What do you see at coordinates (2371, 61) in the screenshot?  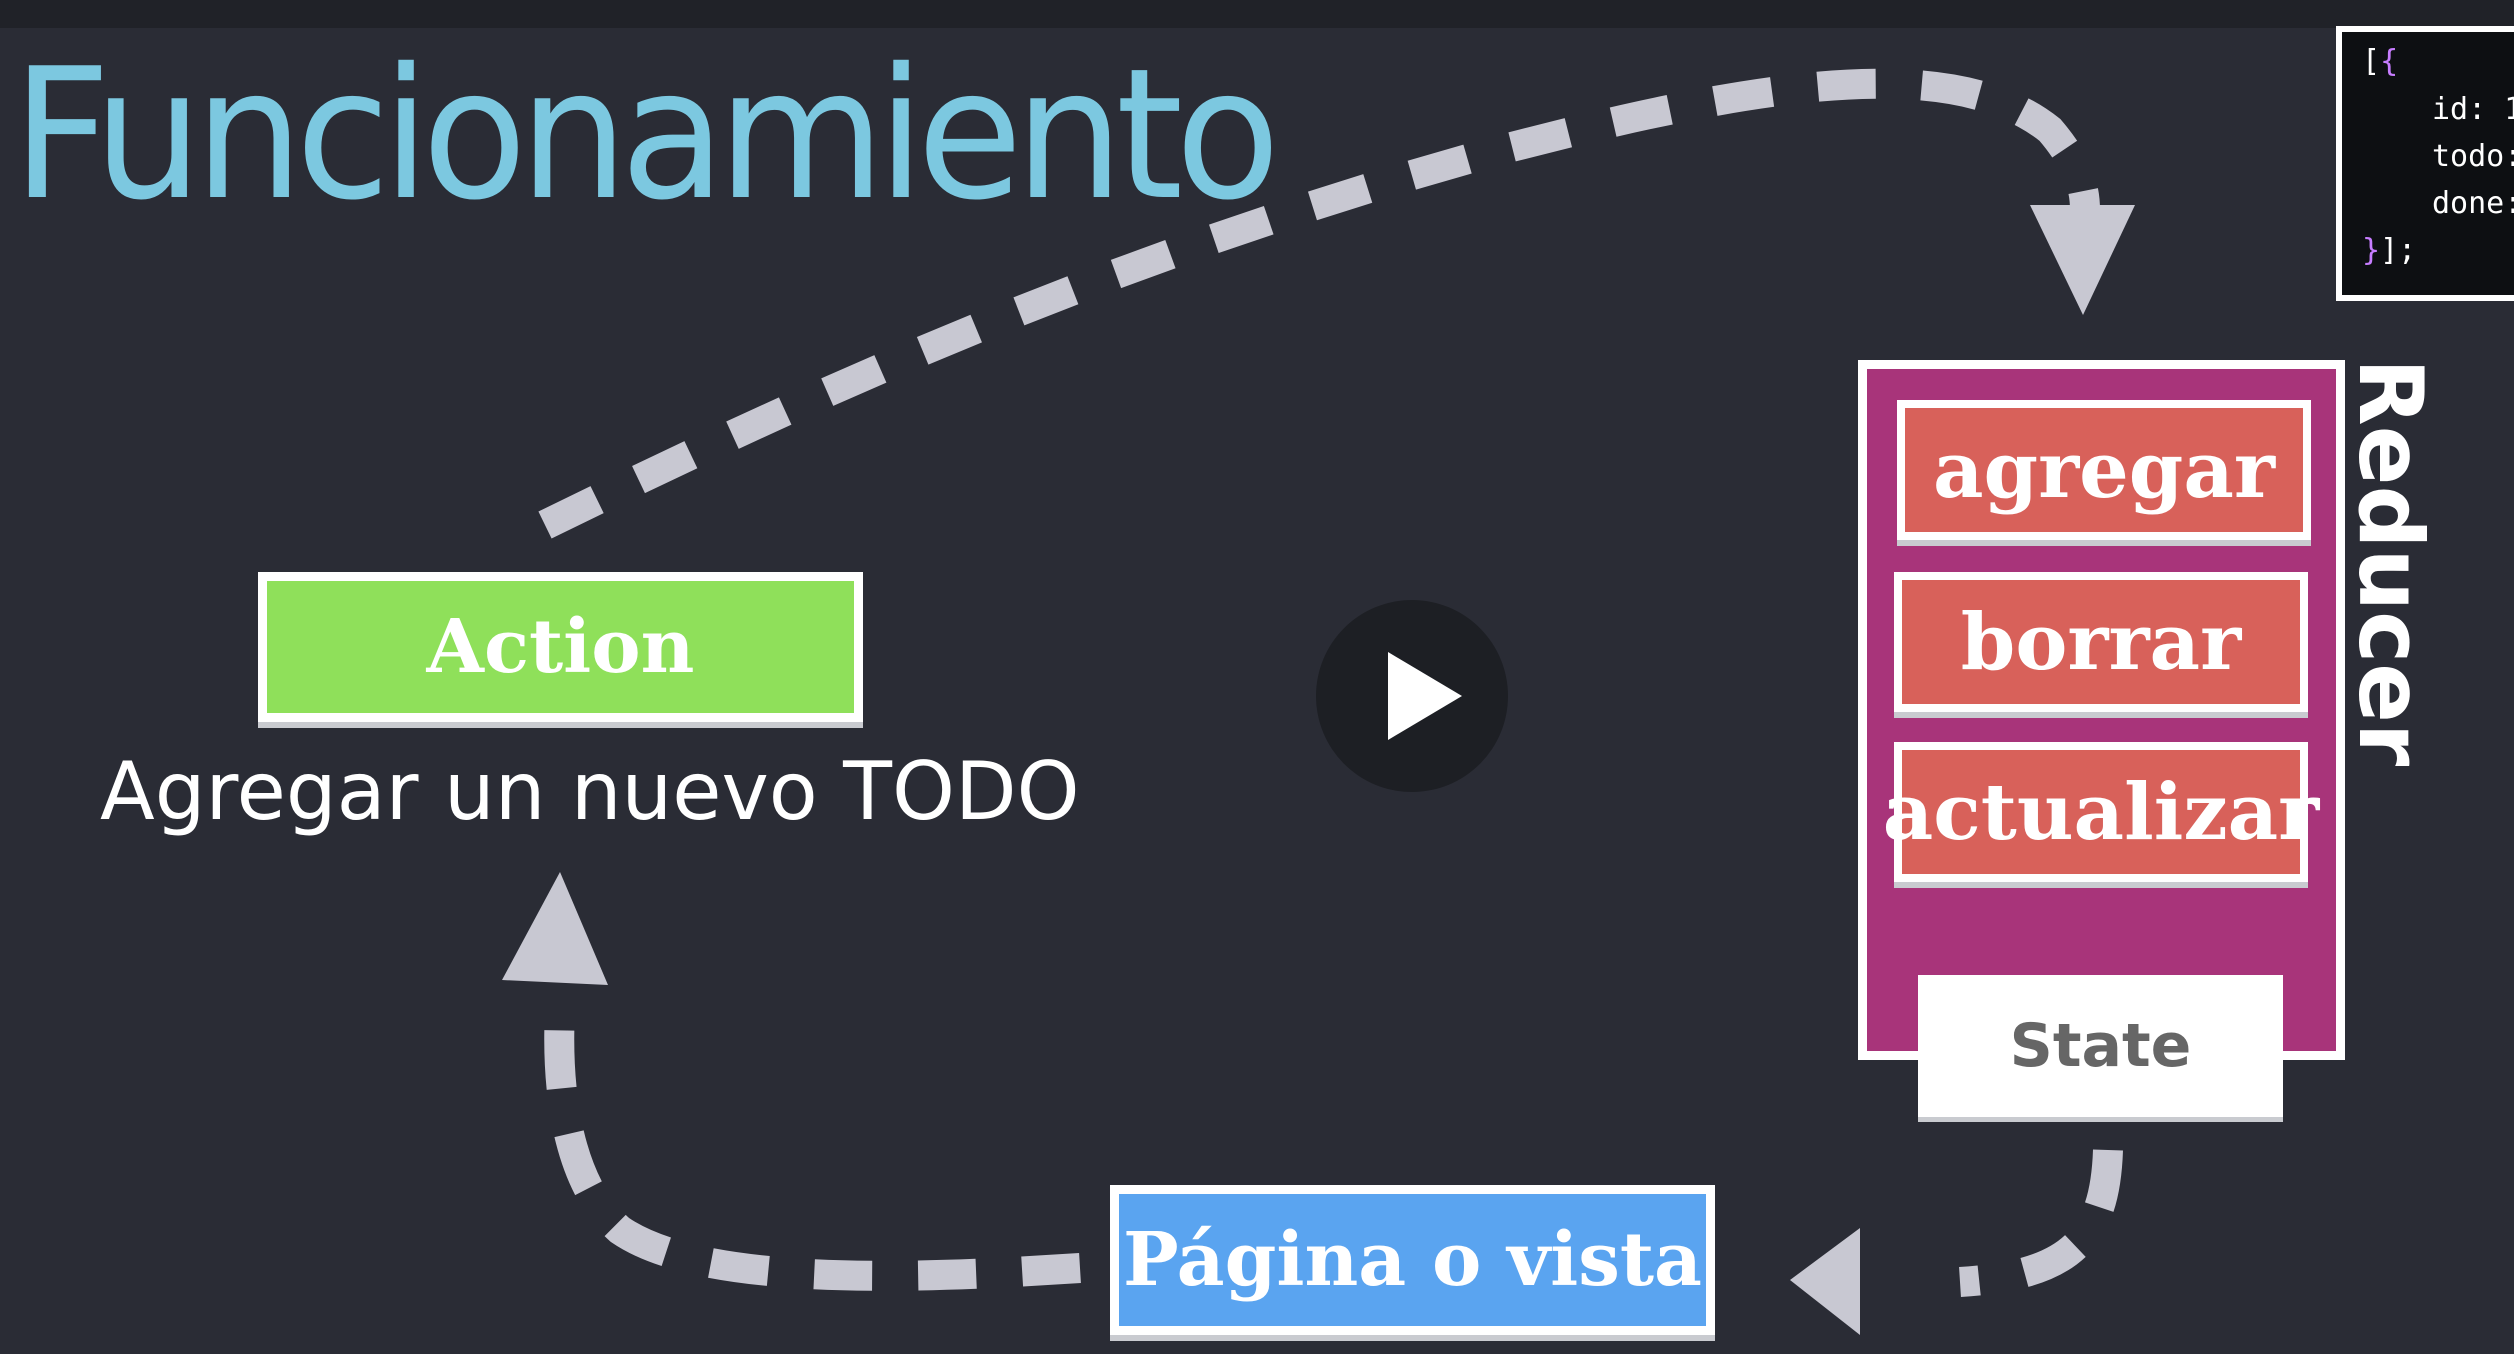 I see `code-token: [` at bounding box center [2371, 61].